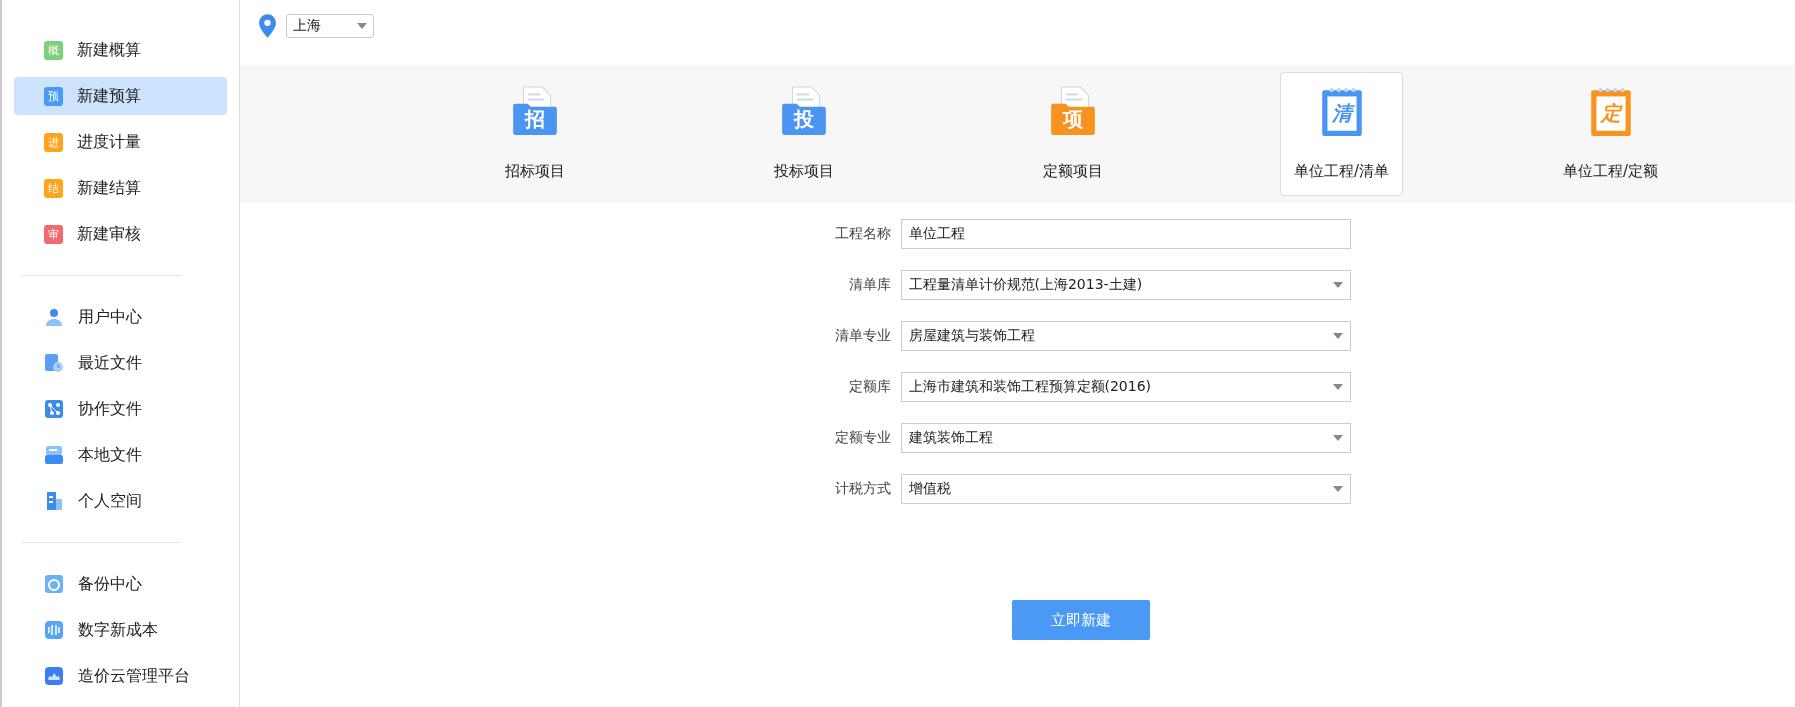 The height and width of the screenshot is (707, 1795). I want to click on building-icon, so click(54, 501).